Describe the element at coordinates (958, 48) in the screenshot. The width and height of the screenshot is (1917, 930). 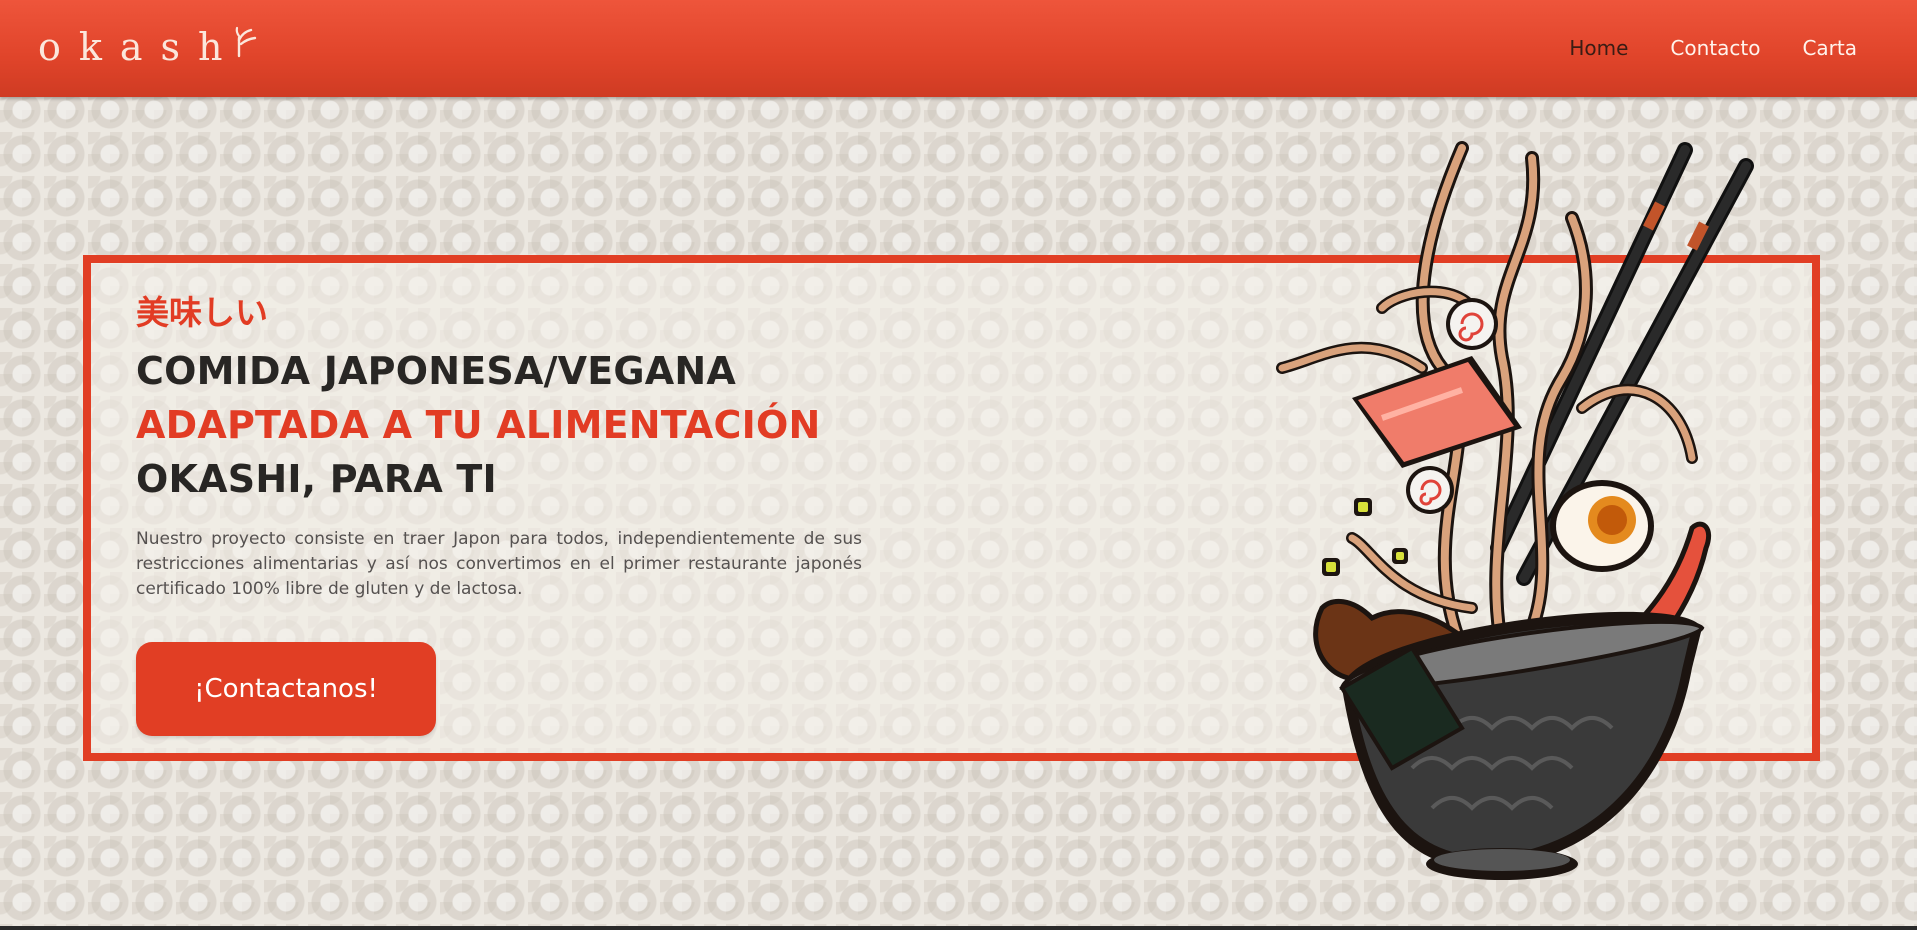
I see `site-header: okash Home Contacto Carta` at that location.